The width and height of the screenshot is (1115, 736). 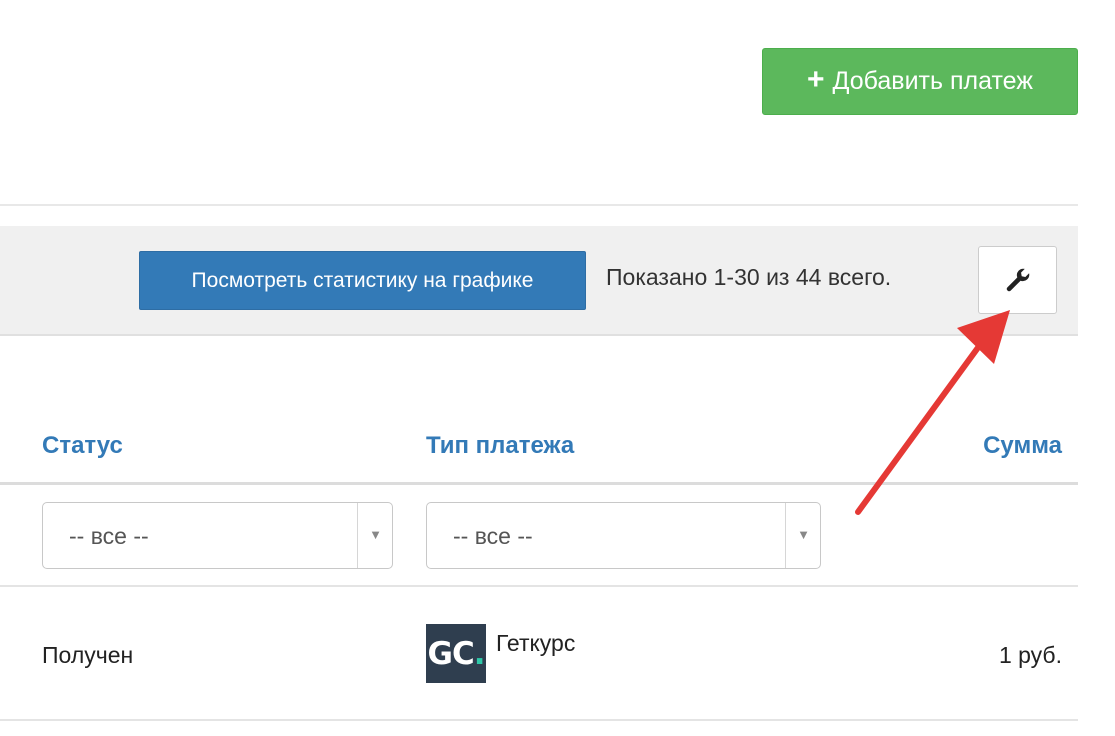 What do you see at coordinates (1030, 655) in the screenshot?
I see `row-amount: 1 руб.` at bounding box center [1030, 655].